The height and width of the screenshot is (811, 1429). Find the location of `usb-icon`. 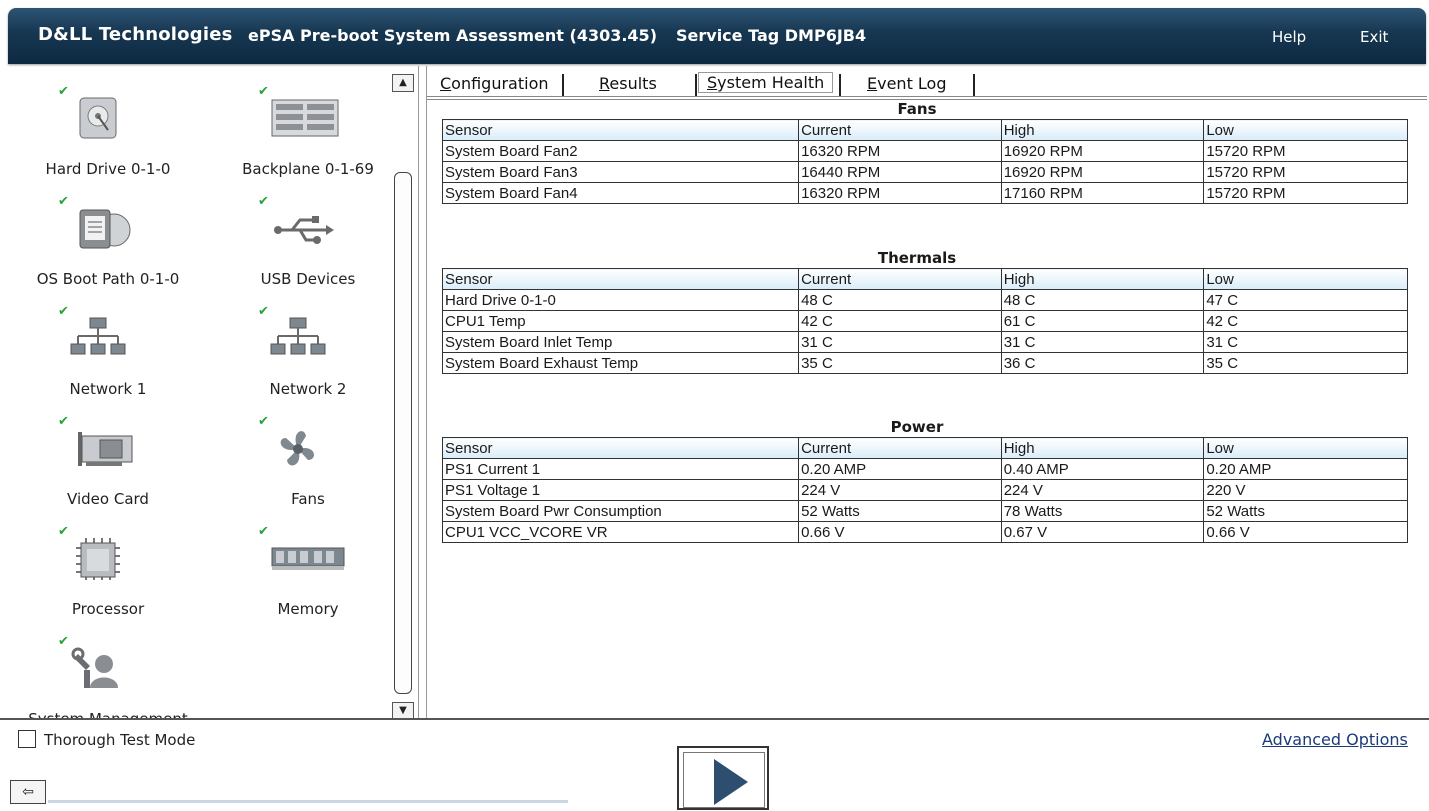

usb-icon is located at coordinates (302, 229).